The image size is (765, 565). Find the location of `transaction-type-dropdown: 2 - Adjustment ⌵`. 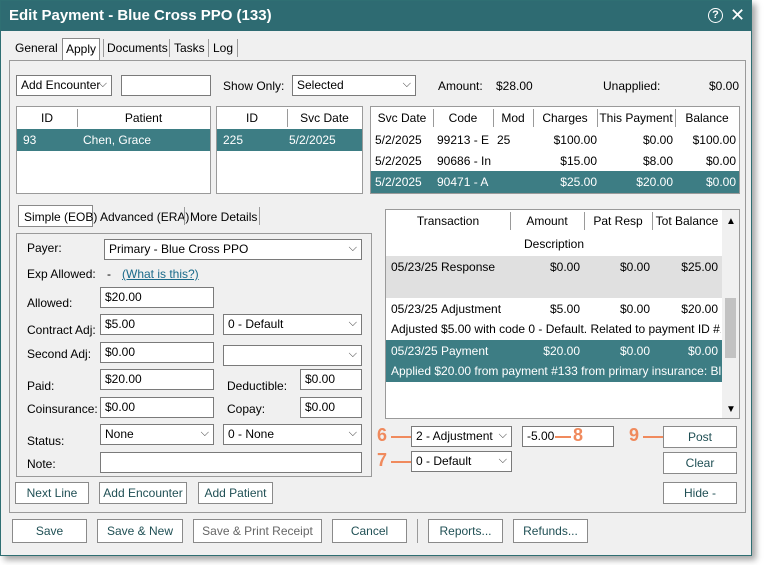

transaction-type-dropdown: 2 - Adjustment ⌵ is located at coordinates (461, 436).